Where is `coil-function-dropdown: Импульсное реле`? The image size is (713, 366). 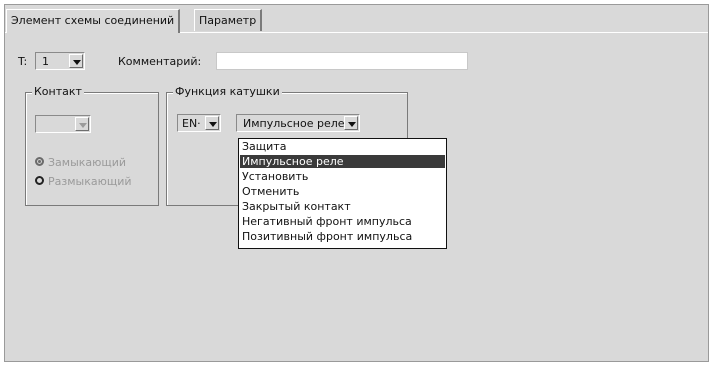 coil-function-dropdown: Импульсное реле is located at coordinates (298, 123).